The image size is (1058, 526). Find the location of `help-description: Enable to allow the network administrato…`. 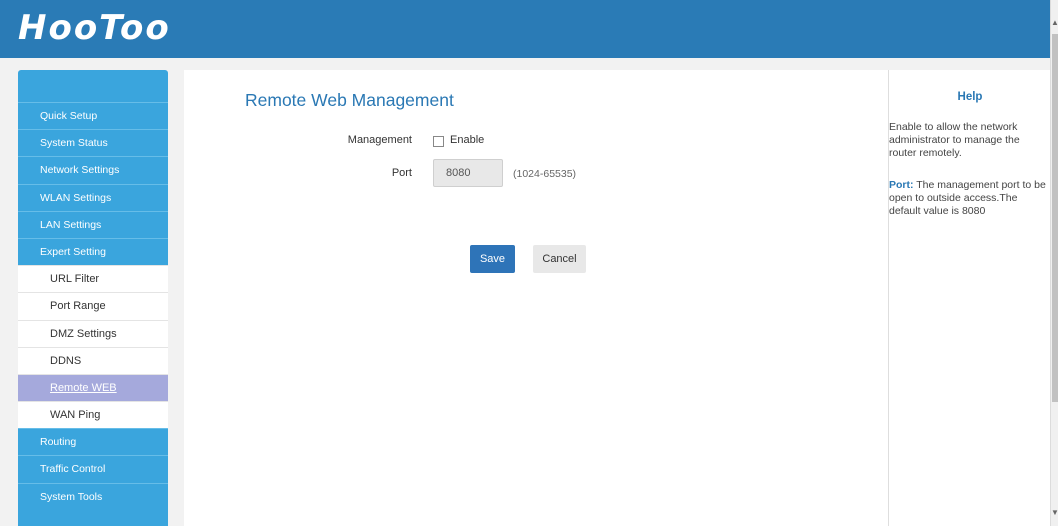

help-description: Enable to allow the network administrato… is located at coordinates (954, 140).